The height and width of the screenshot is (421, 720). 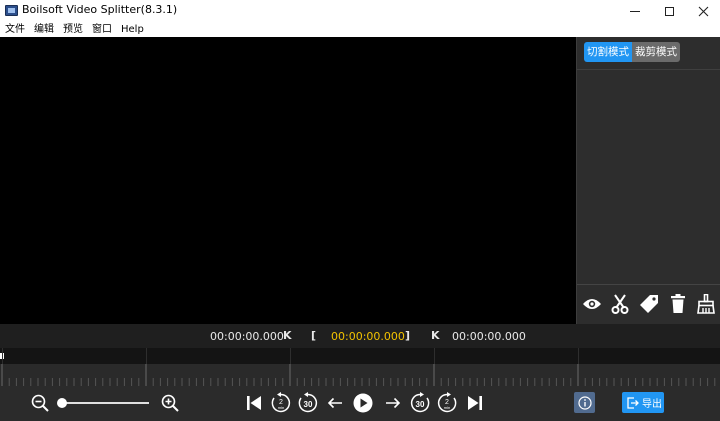 I want to click on eye-icon, so click(x=592, y=304).